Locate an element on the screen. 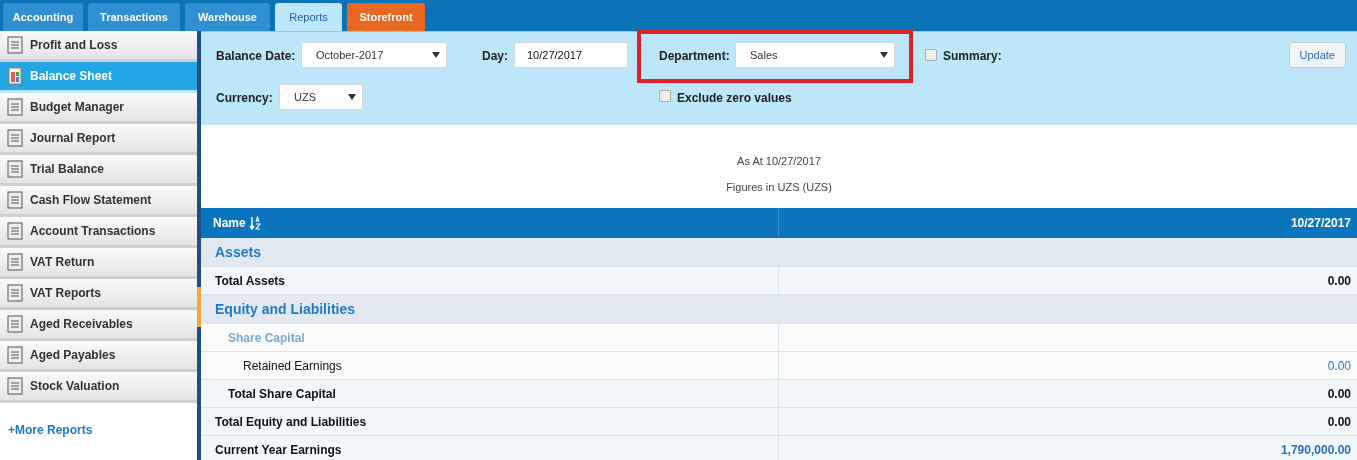  column-header: 10/27/2017 is located at coordinates (1320, 223).